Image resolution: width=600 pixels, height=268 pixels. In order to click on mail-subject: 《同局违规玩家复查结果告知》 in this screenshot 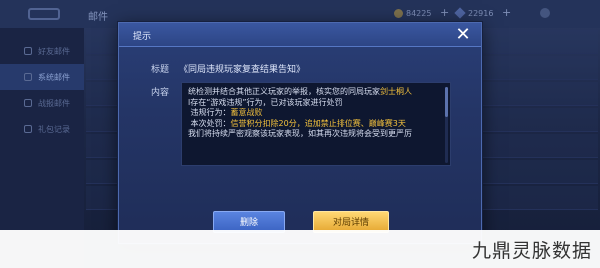, I will do `click(242, 70)`.